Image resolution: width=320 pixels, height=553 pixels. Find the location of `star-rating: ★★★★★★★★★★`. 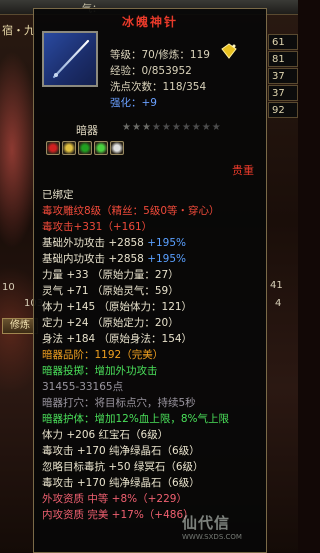

star-rating: ★★★★★★★★★★ is located at coordinates (172, 127).